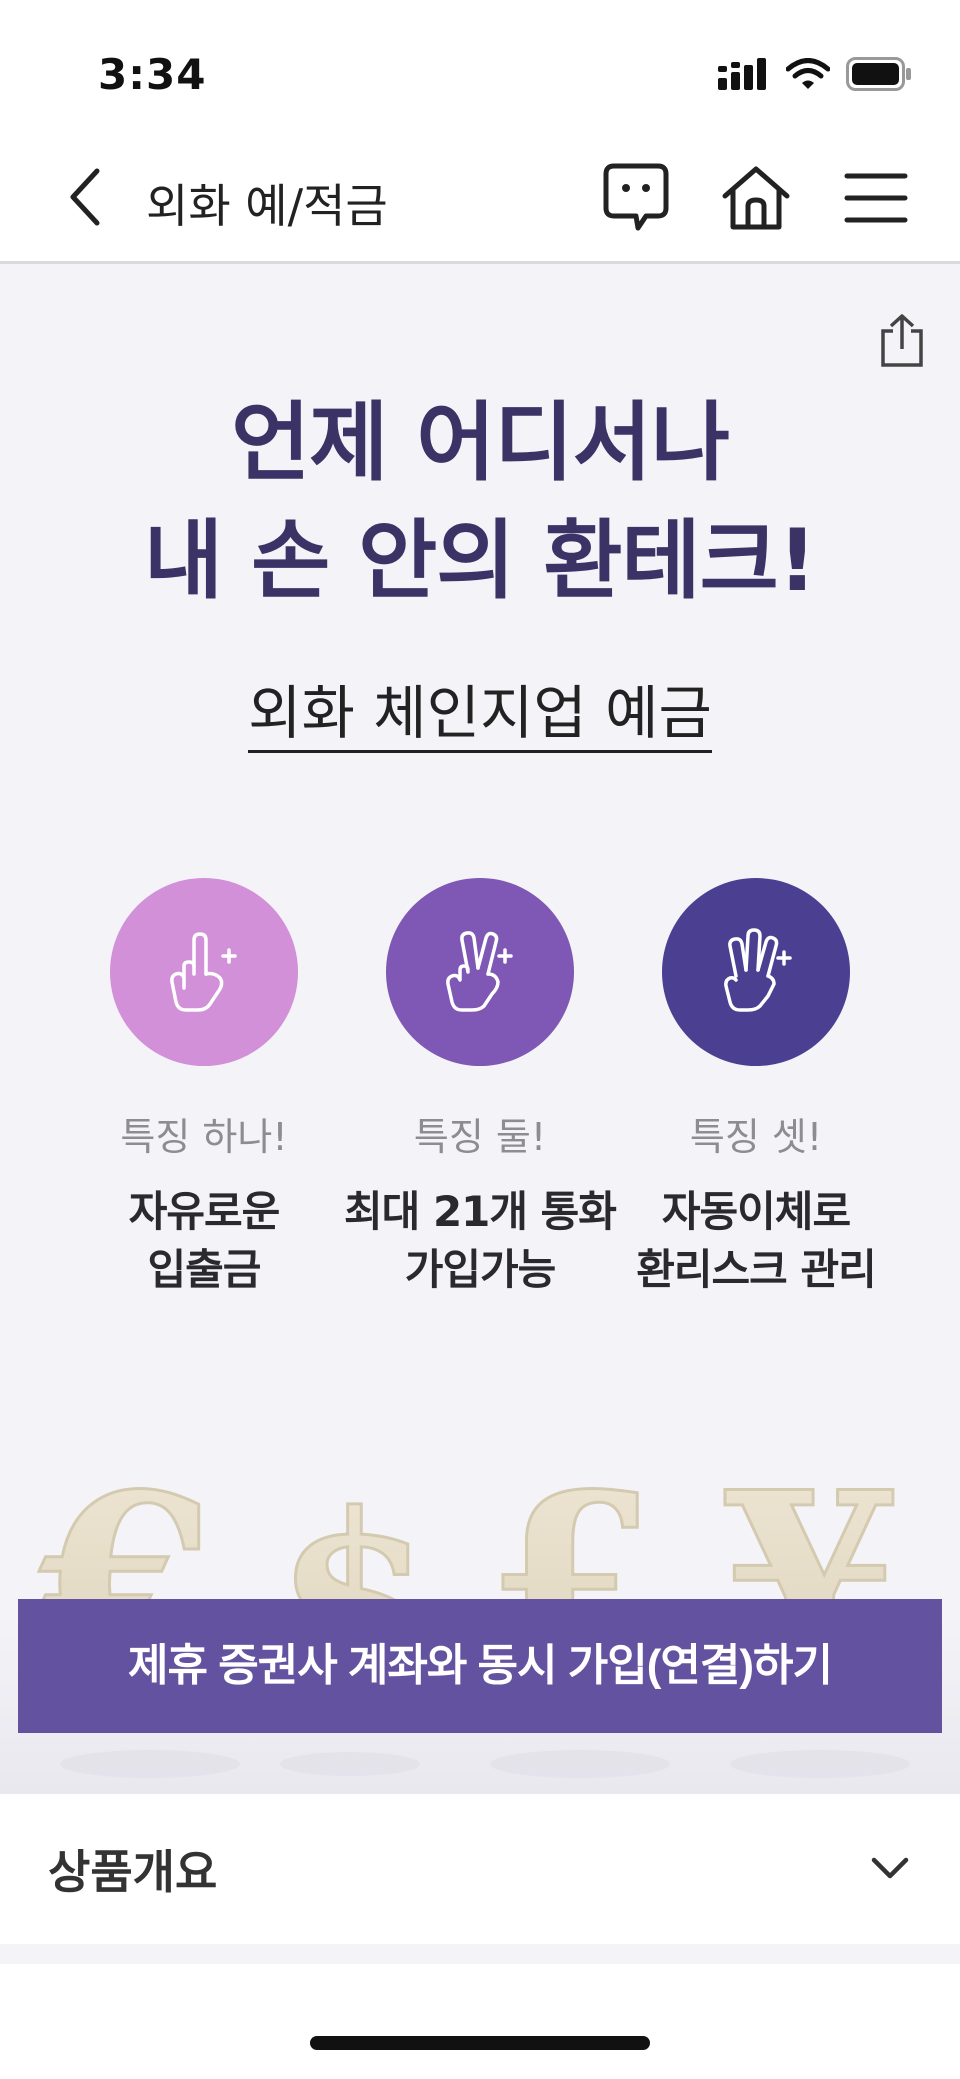 This screenshot has height=2079, width=960. What do you see at coordinates (480, 65) in the screenshot?
I see `status-bar: 3:34` at bounding box center [480, 65].